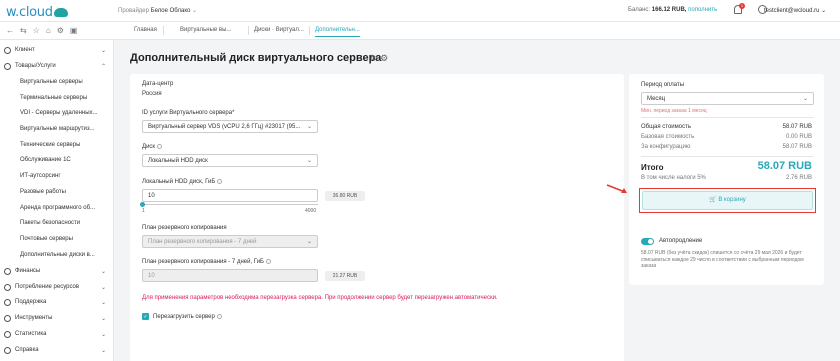 Image resolution: width=840 pixels, height=361 pixels. What do you see at coordinates (142, 204) in the screenshot?
I see `hdd-slider-thumb` at bounding box center [142, 204].